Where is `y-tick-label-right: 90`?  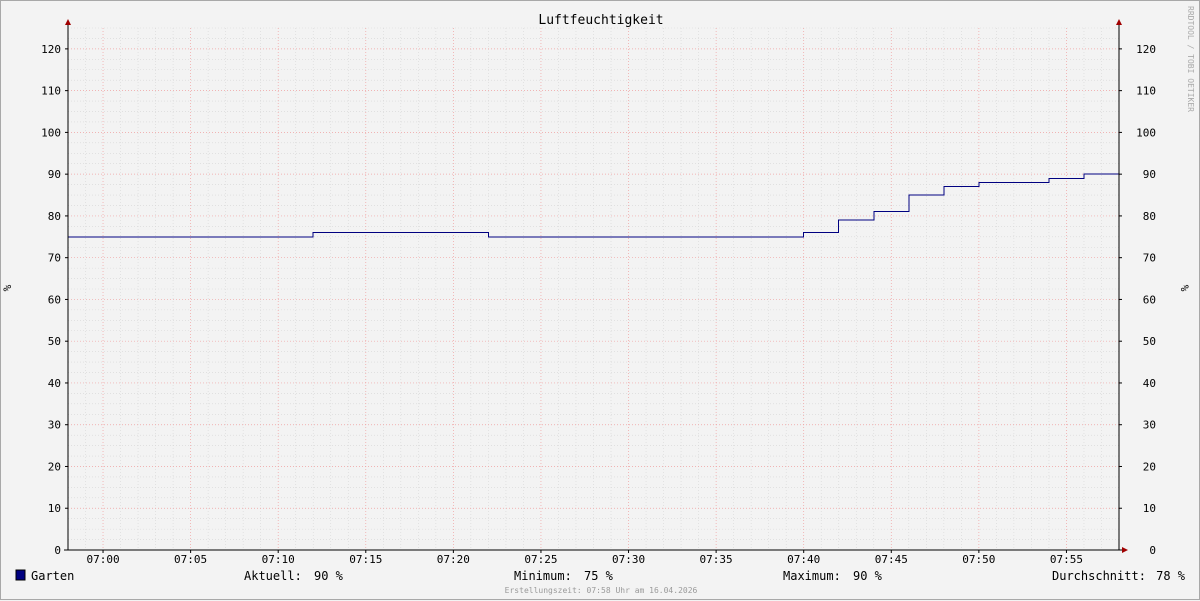
y-tick-label-right: 90 is located at coordinates (1149, 174).